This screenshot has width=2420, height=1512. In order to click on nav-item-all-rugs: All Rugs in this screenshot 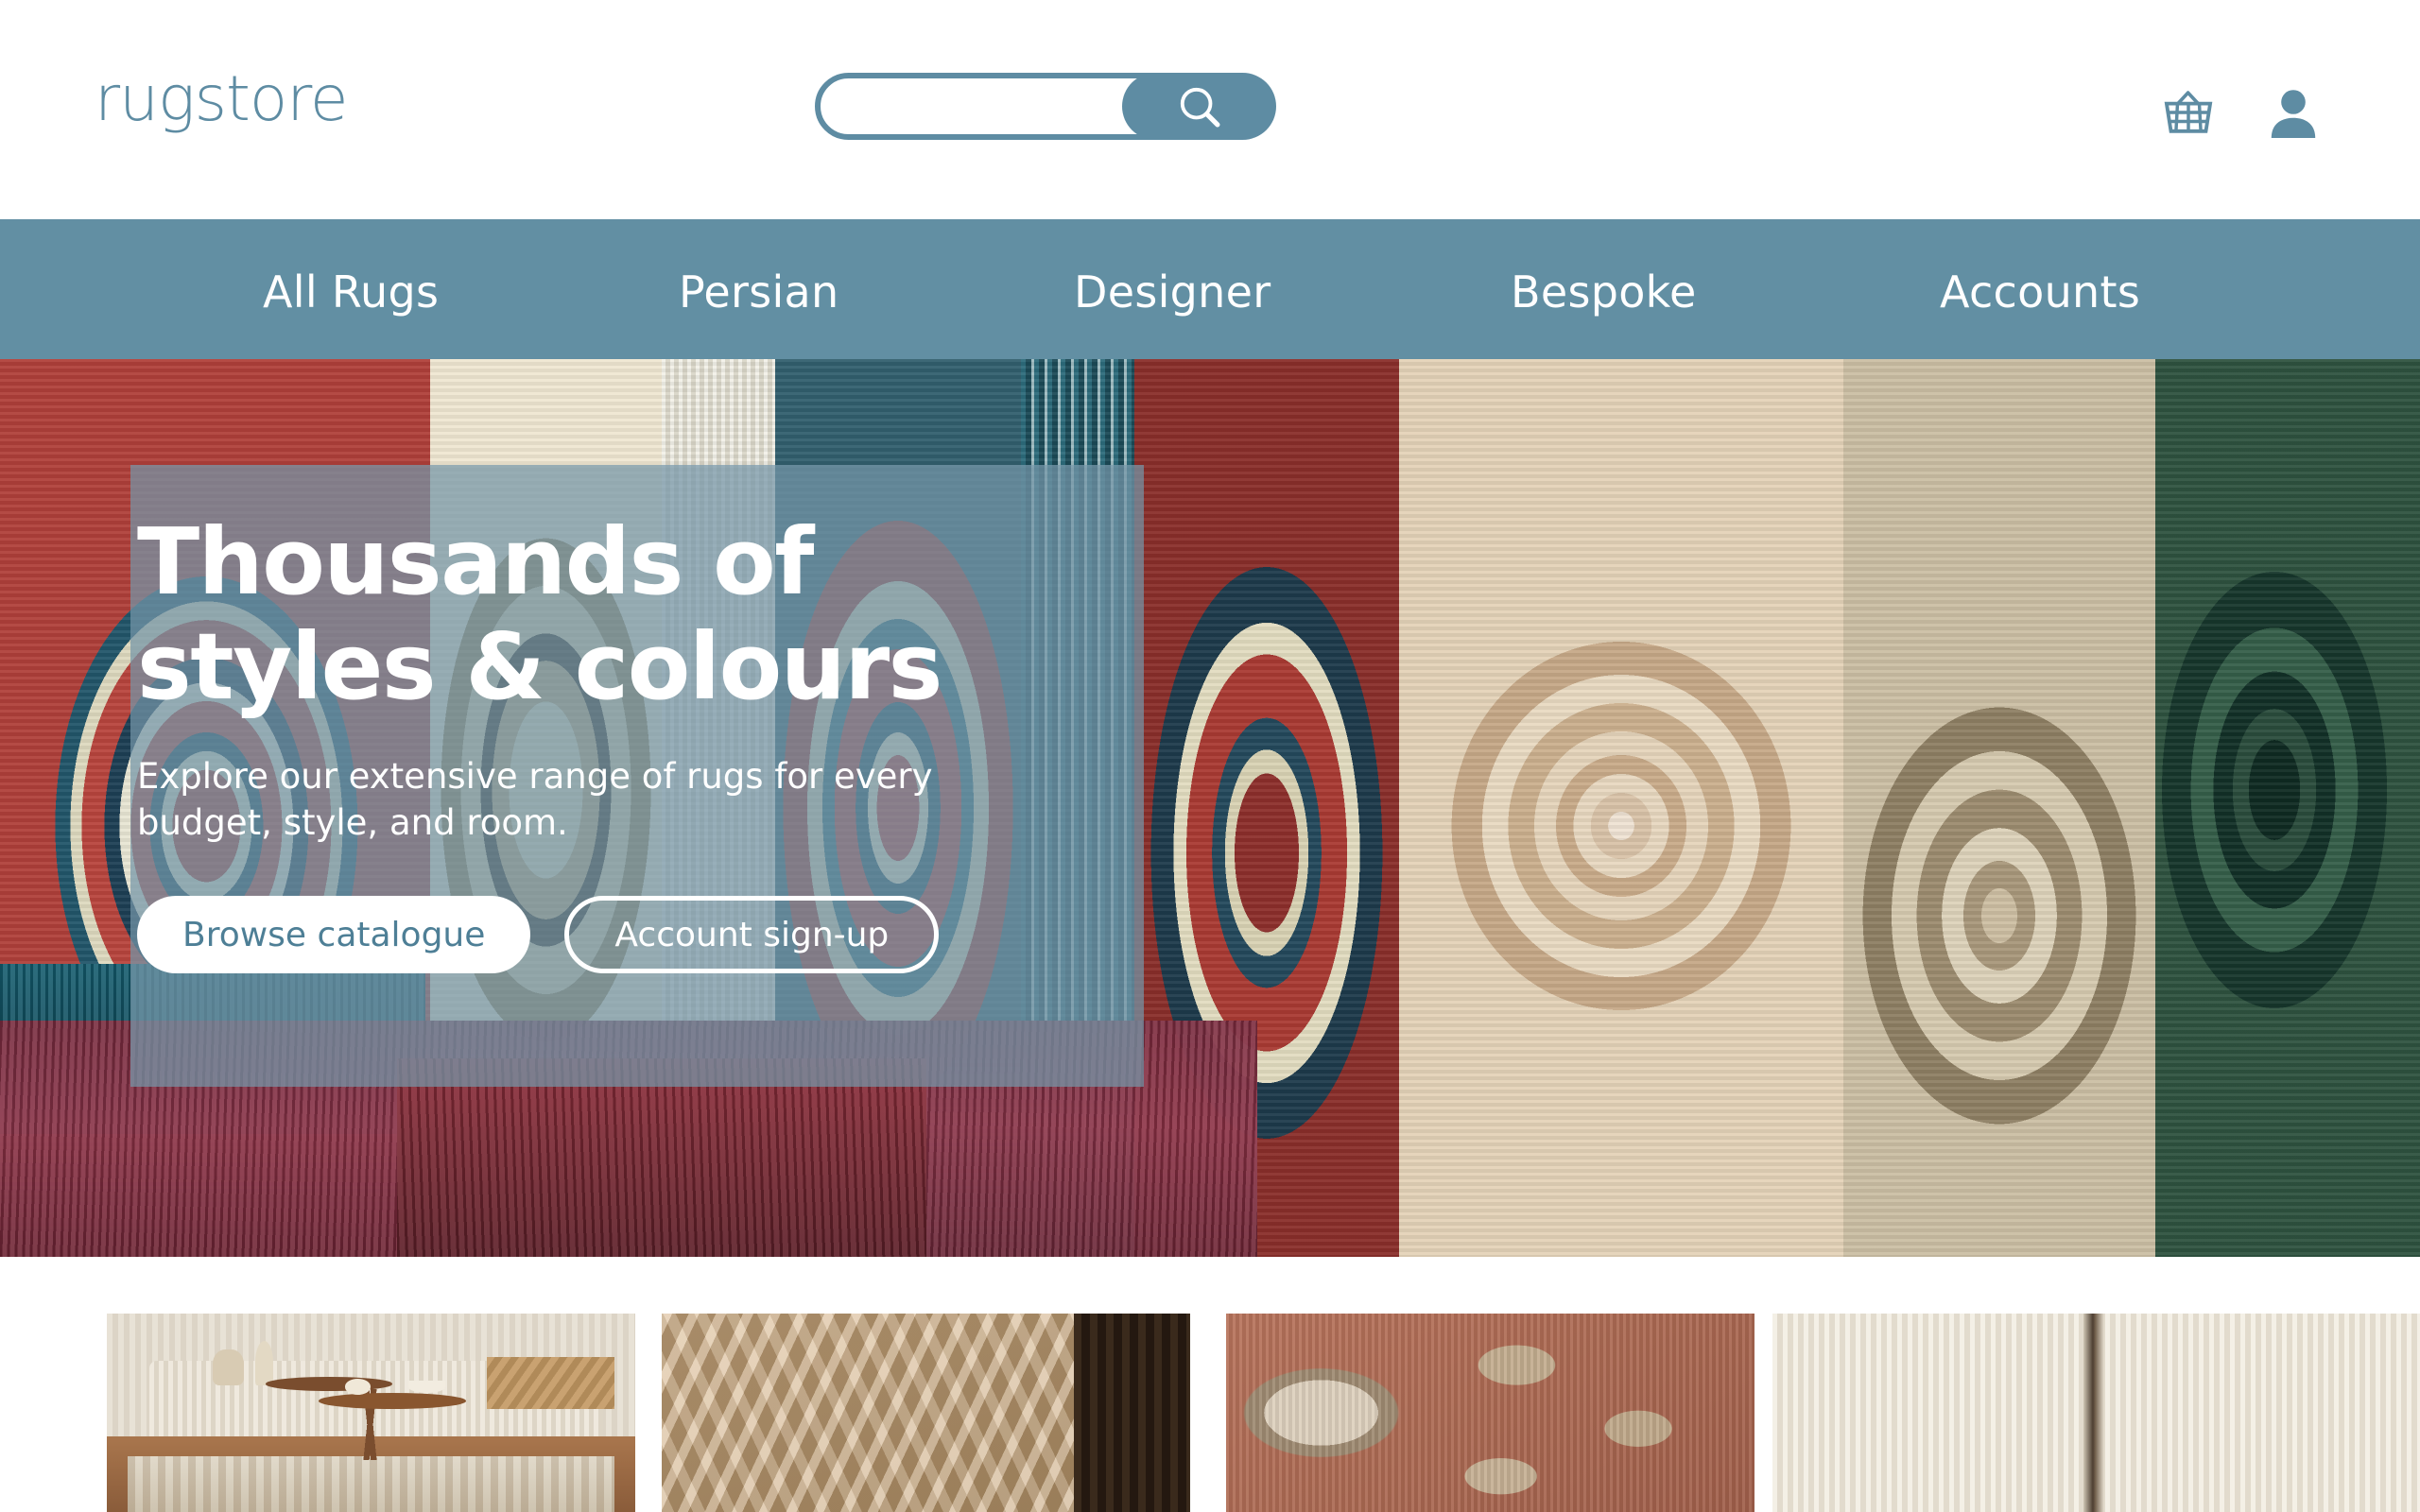, I will do `click(351, 292)`.